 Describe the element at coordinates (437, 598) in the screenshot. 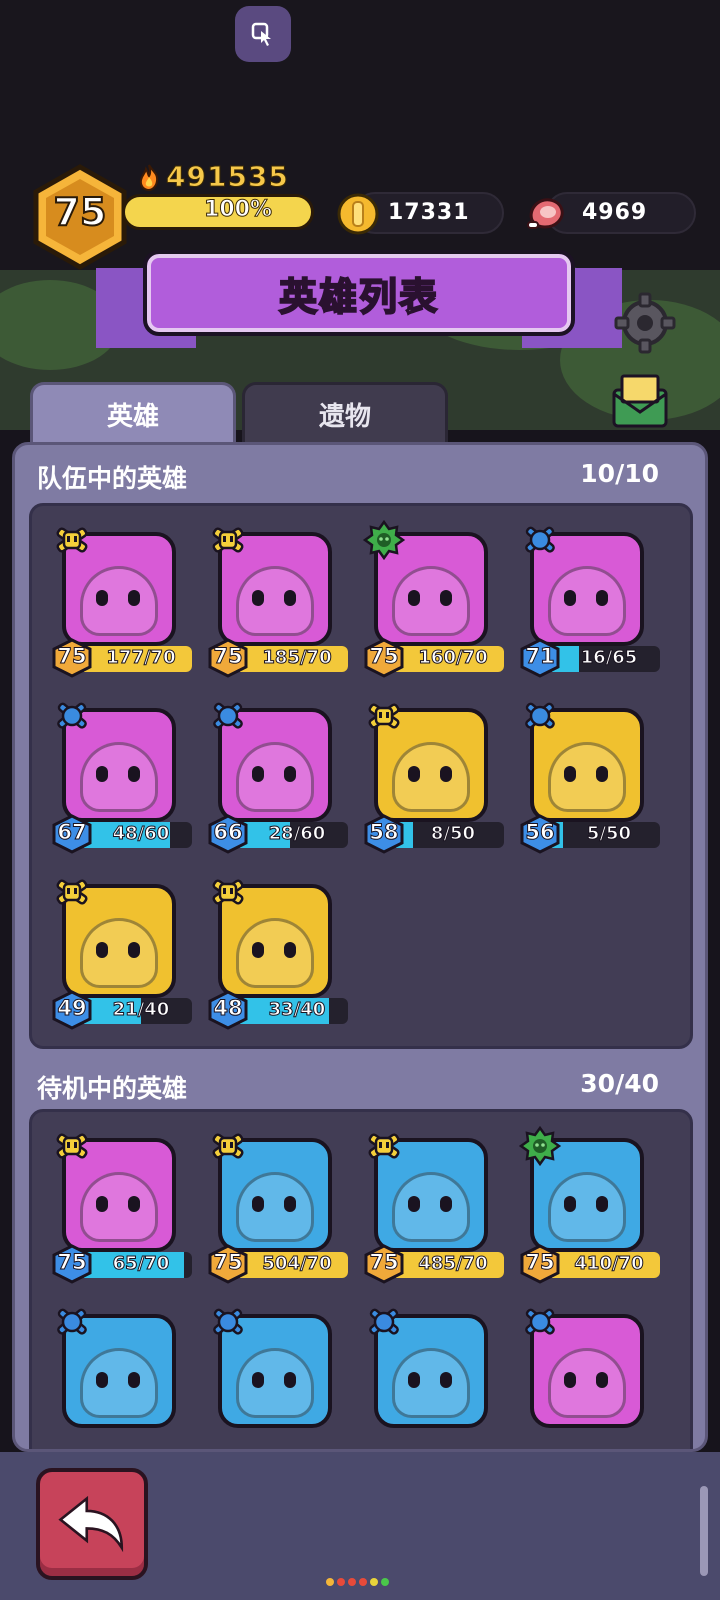

I see `hero-card: 75 160/70` at that location.